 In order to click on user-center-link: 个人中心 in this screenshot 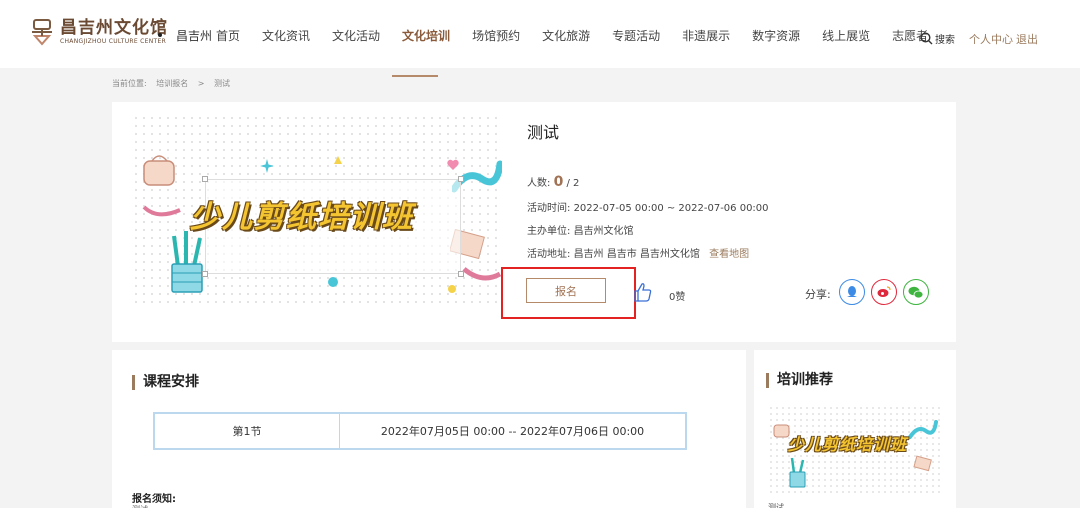, I will do `click(991, 39)`.